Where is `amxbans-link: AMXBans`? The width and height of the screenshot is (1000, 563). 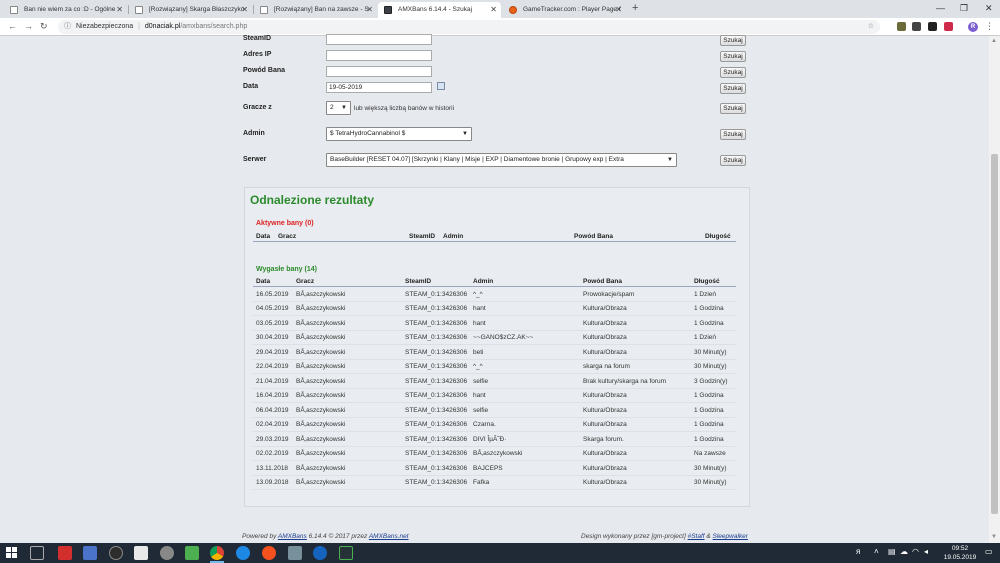 amxbans-link: AMXBans is located at coordinates (292, 536).